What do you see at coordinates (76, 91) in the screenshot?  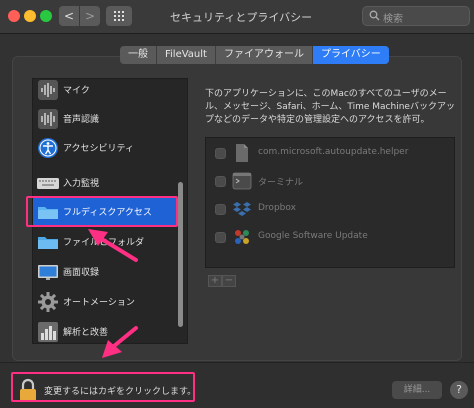 I see `sidebar-item-label: マイク` at bounding box center [76, 91].